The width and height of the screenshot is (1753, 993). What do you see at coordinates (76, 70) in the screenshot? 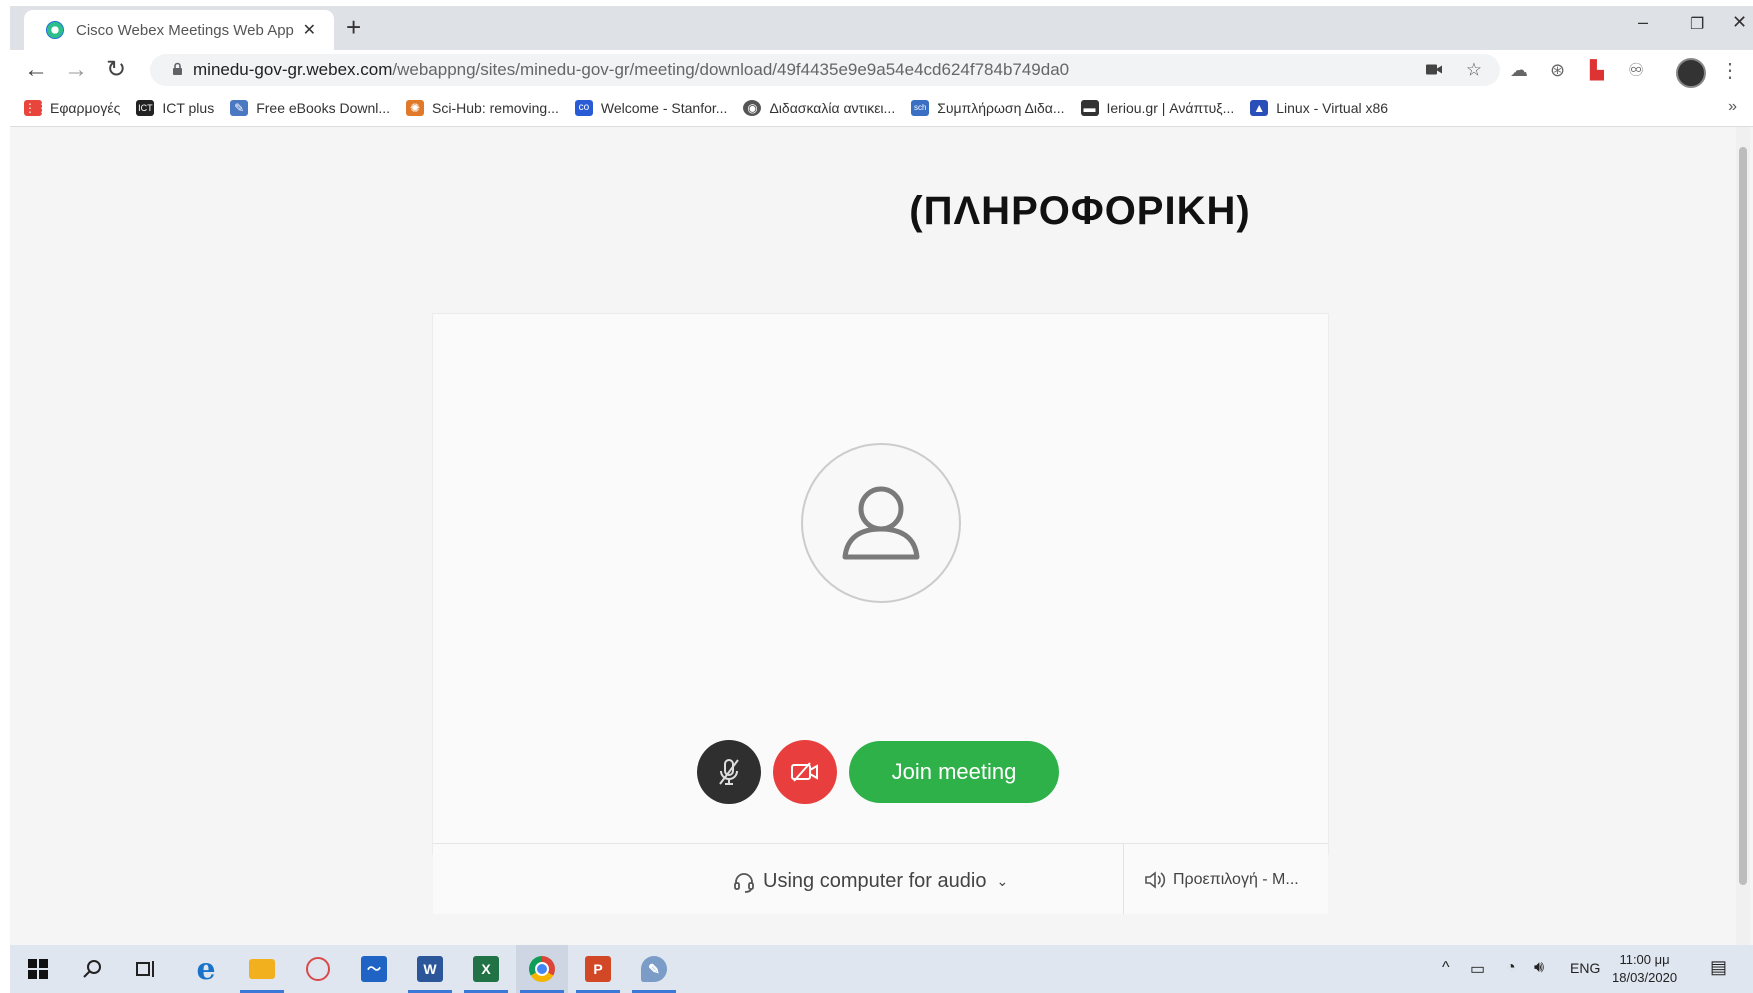
I see `forward-button: →` at bounding box center [76, 70].